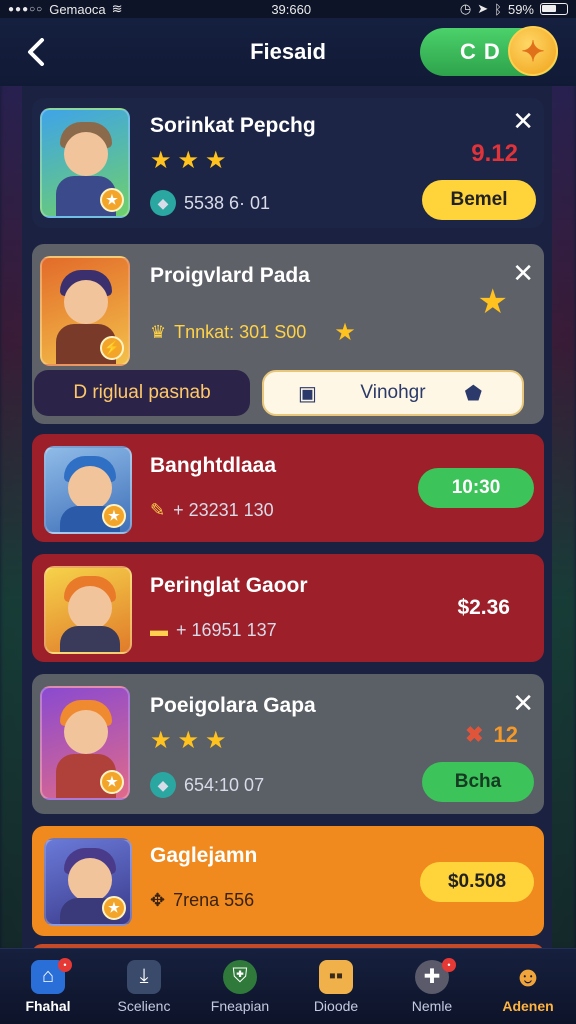  What do you see at coordinates (26, 9) in the screenshot?
I see `signal-icon: ●●●○○` at bounding box center [26, 9].